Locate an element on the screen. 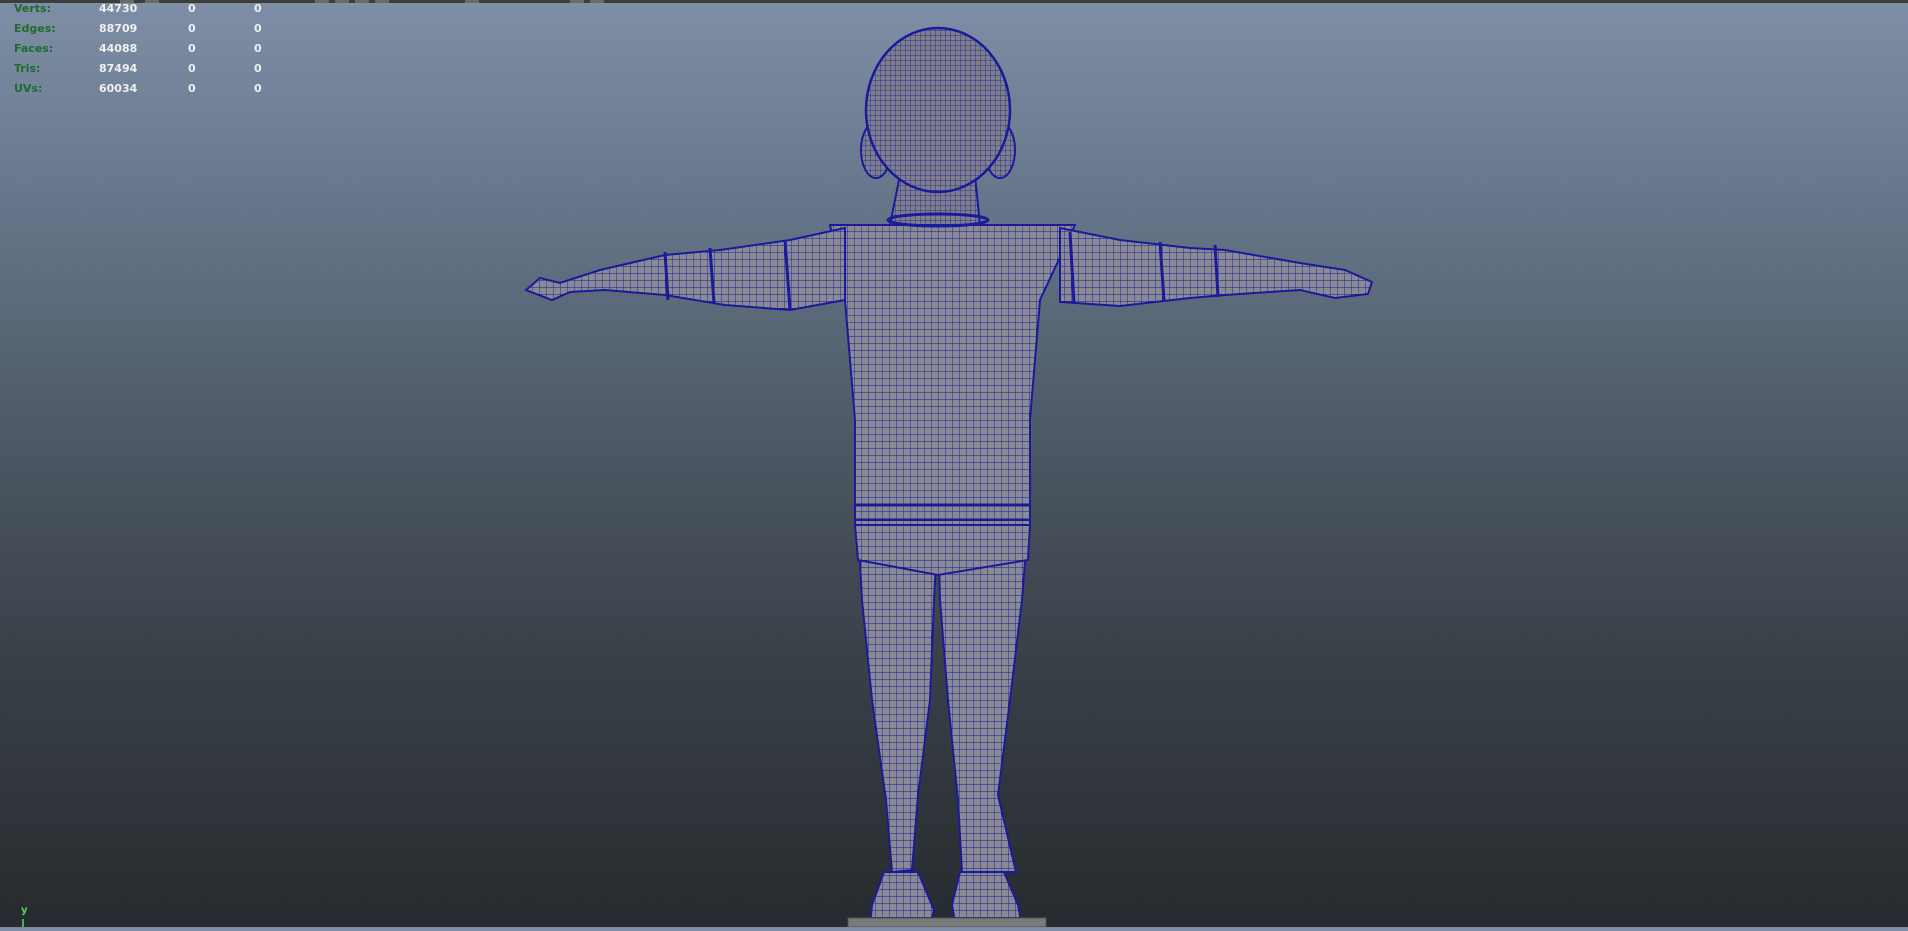  hud-row-edges: Edges: 88709 0 0 is located at coordinates (144, 32).